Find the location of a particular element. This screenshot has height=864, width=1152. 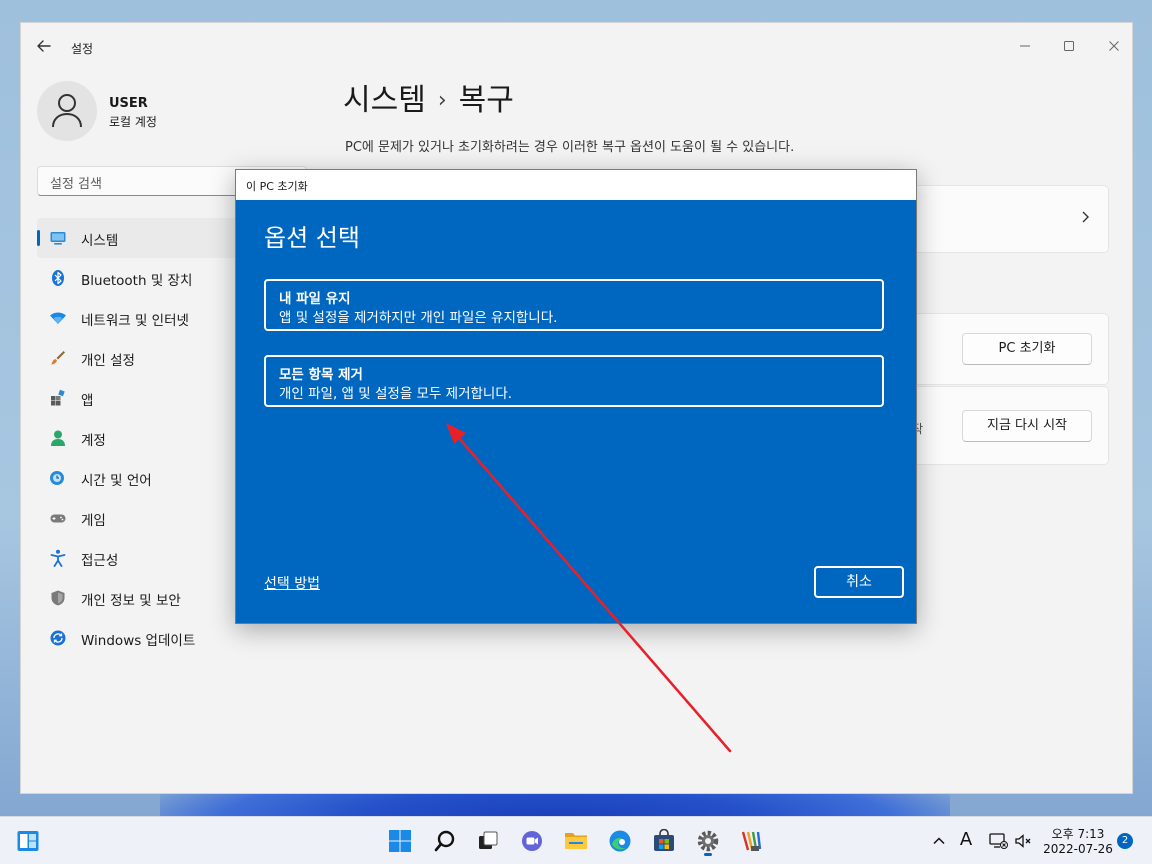

taskbar-clock-date: 2022-07-26 is located at coordinates (1078, 849).